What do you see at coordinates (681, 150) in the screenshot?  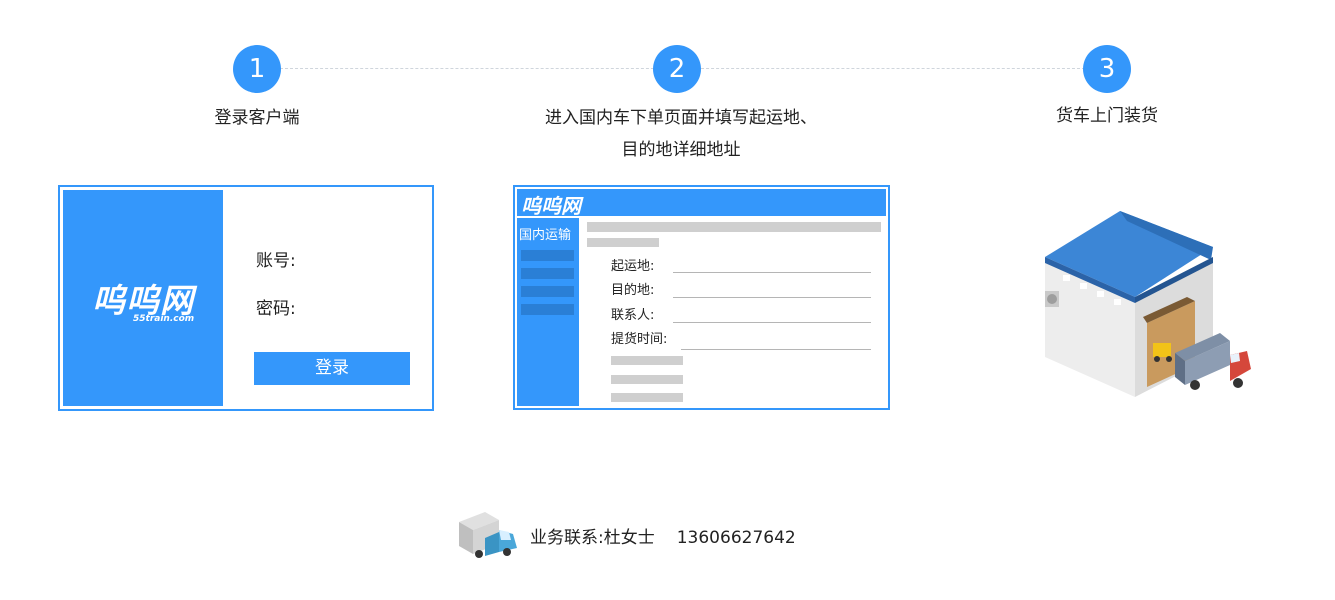 I see `step-2-label-line2: 目的地详细地址` at bounding box center [681, 150].